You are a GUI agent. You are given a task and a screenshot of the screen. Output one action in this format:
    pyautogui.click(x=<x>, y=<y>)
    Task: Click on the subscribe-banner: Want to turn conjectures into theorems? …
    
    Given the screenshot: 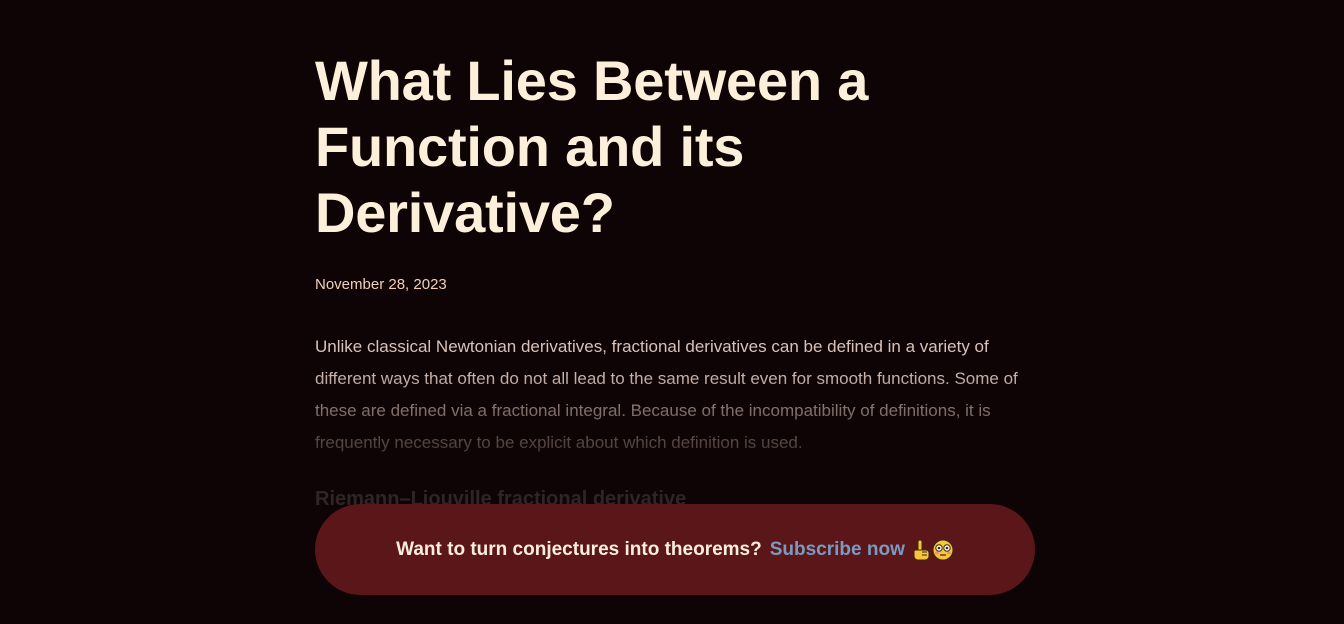 What is the action you would take?
    pyautogui.click(x=675, y=549)
    